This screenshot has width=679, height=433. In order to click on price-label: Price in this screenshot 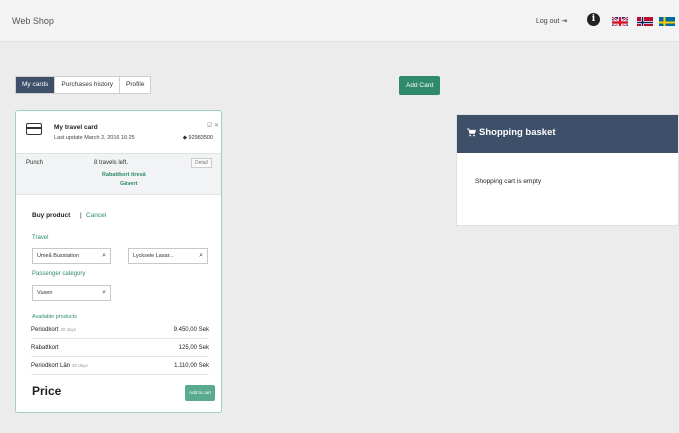, I will do `click(47, 391)`.